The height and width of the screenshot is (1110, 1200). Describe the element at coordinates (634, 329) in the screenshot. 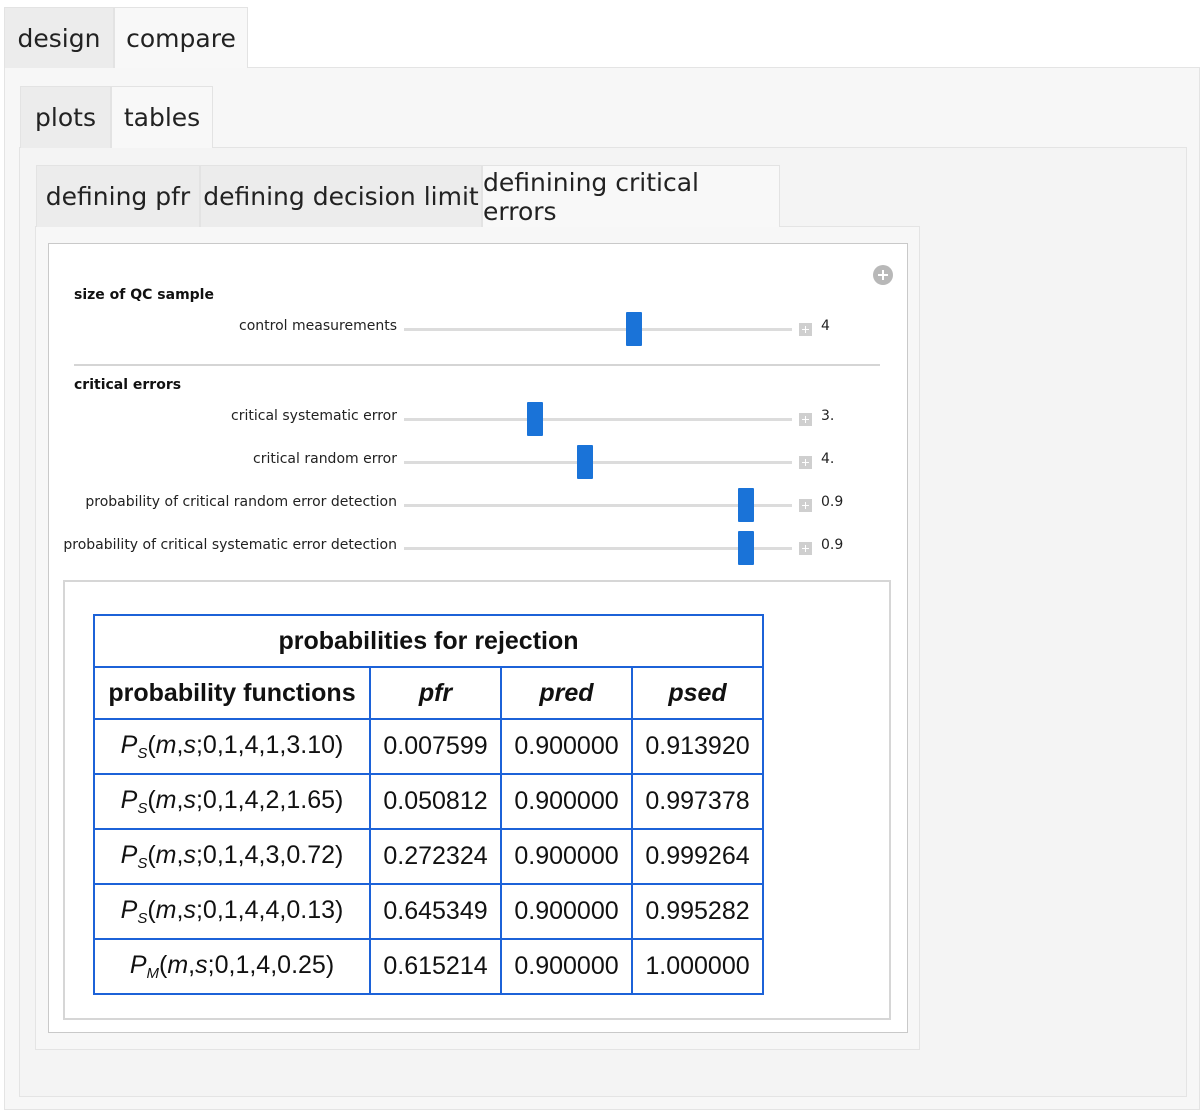

I see `control-measurements-thumb` at that location.